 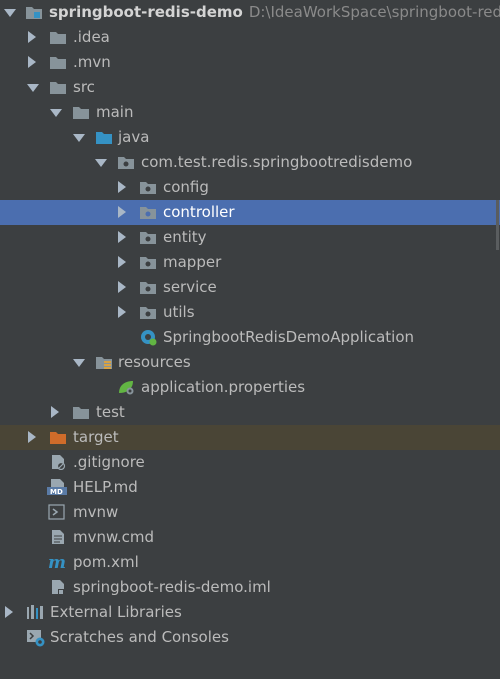 I want to click on tree-item-scratches: Scratches and Consoles, so click(x=250, y=637).